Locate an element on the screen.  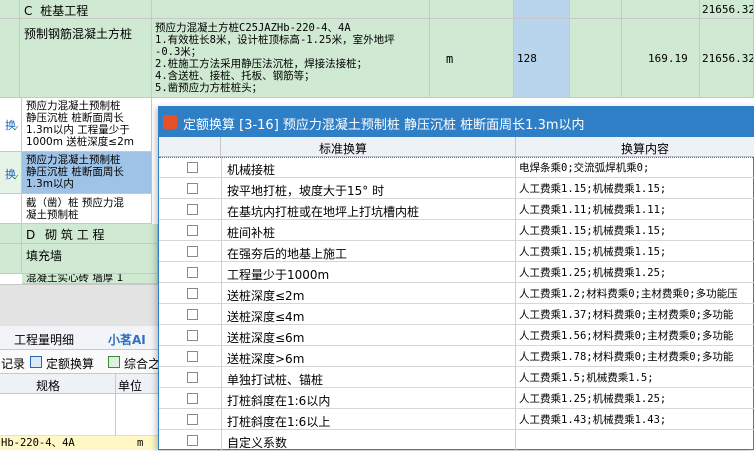
dialog-row: 按平地打桩，坡度大于15° 时 人工费乘1.15;机械费乘1.15; is located at coordinates (456, 188).